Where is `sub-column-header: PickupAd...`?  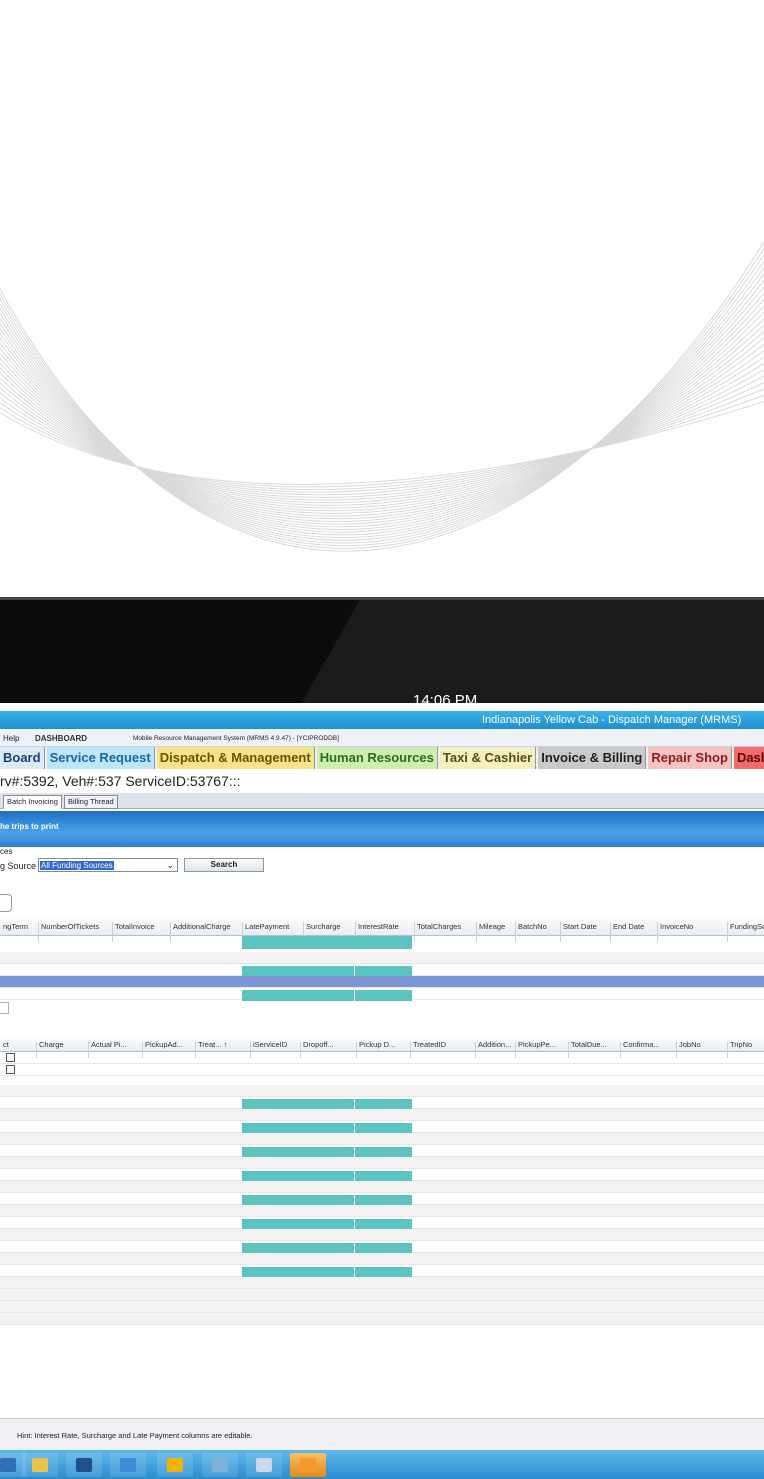 sub-column-header: PickupAd... is located at coordinates (164, 1044).